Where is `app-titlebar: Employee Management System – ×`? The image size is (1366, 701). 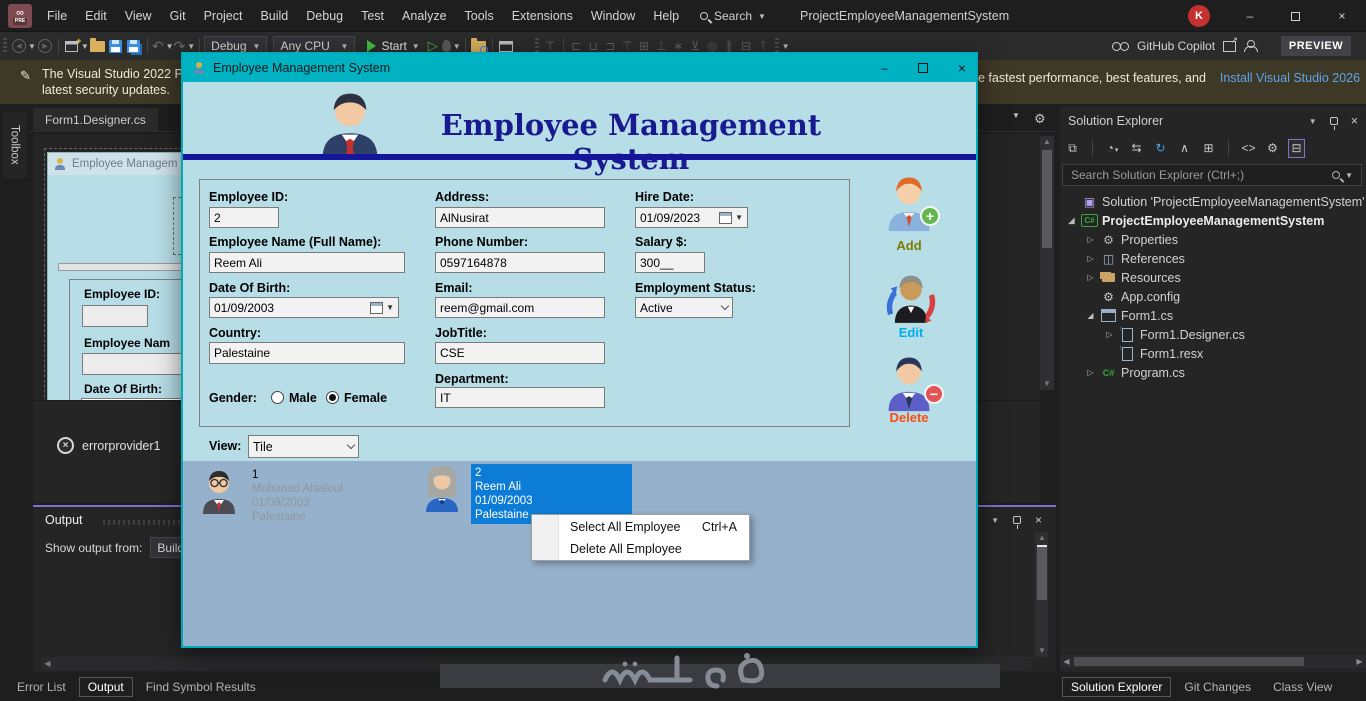
app-titlebar: Employee Management System – × is located at coordinates (579, 68).